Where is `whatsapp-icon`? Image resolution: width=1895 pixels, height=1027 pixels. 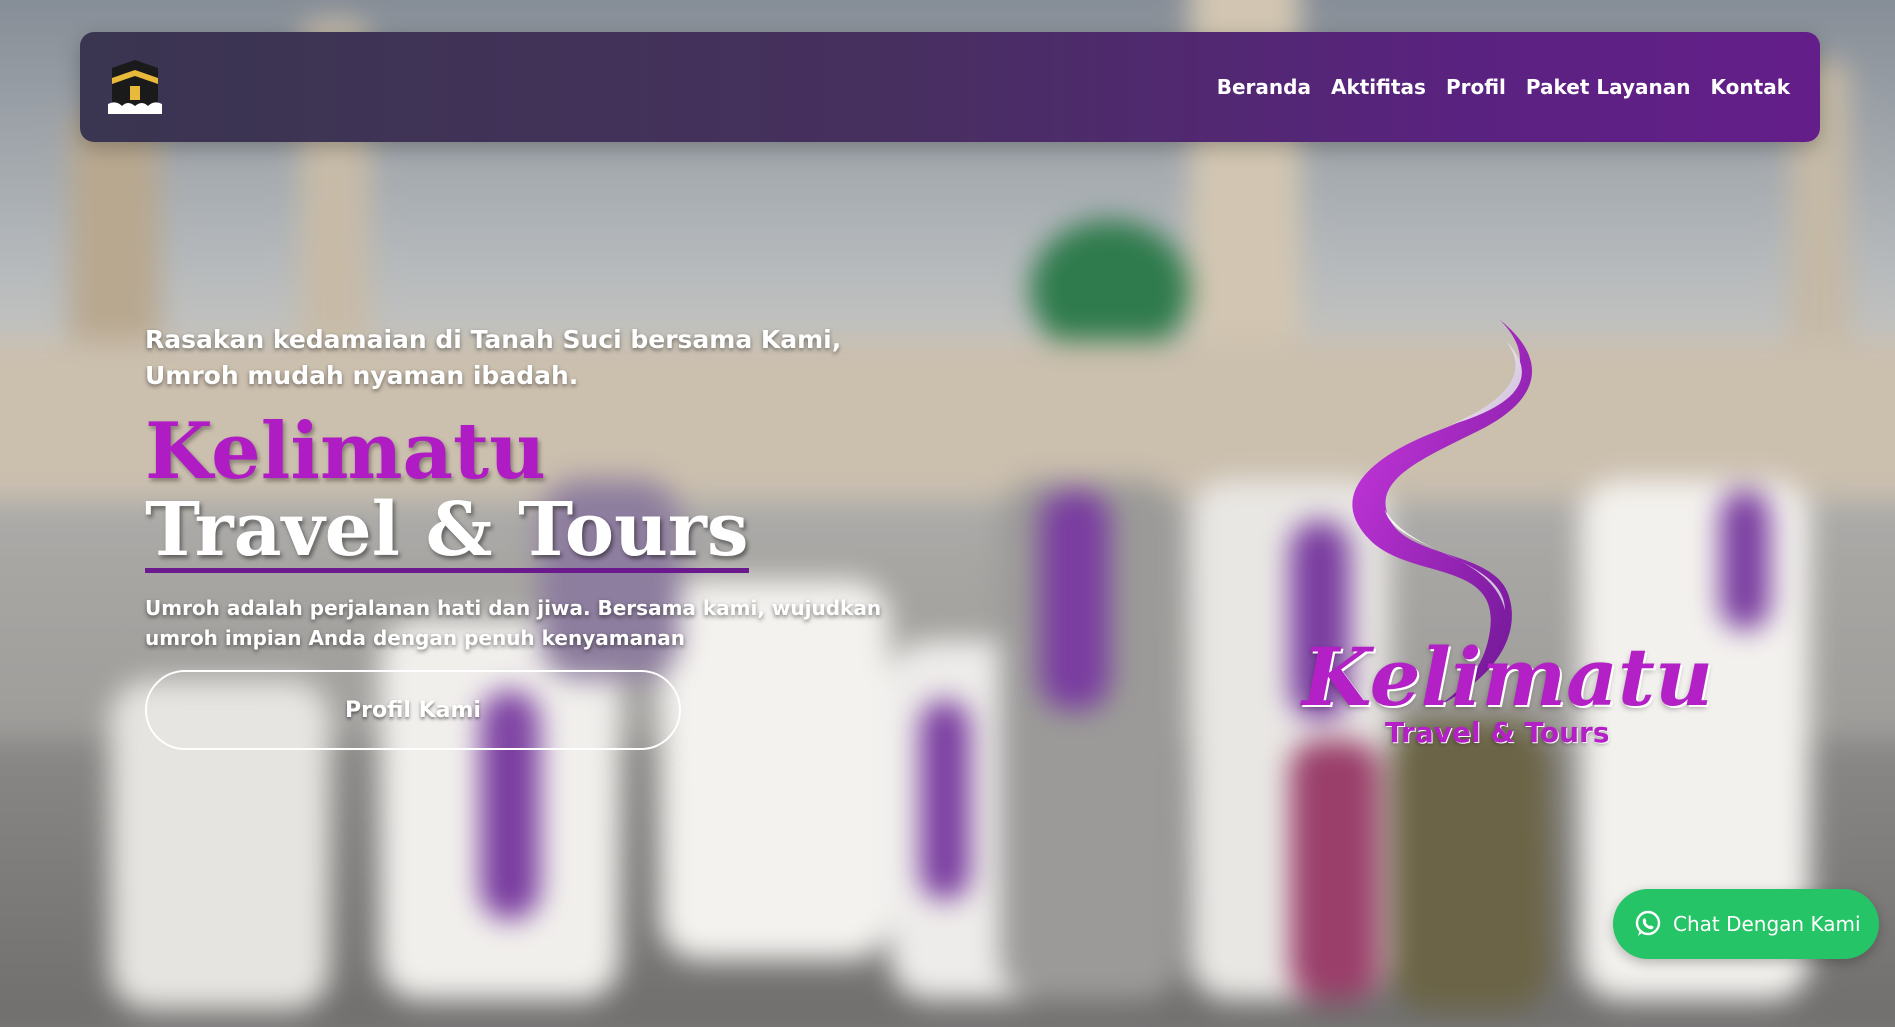
whatsapp-icon is located at coordinates (1648, 924).